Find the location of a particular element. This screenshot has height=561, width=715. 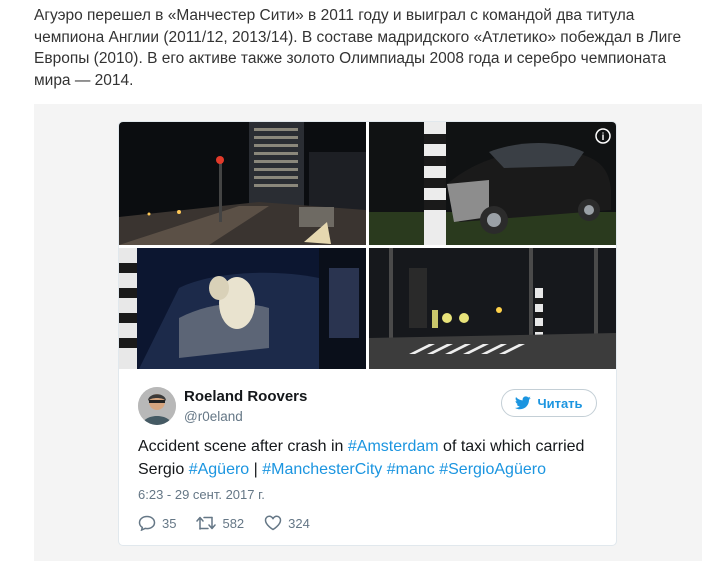

tweet-photo-2: i is located at coordinates (492, 183).